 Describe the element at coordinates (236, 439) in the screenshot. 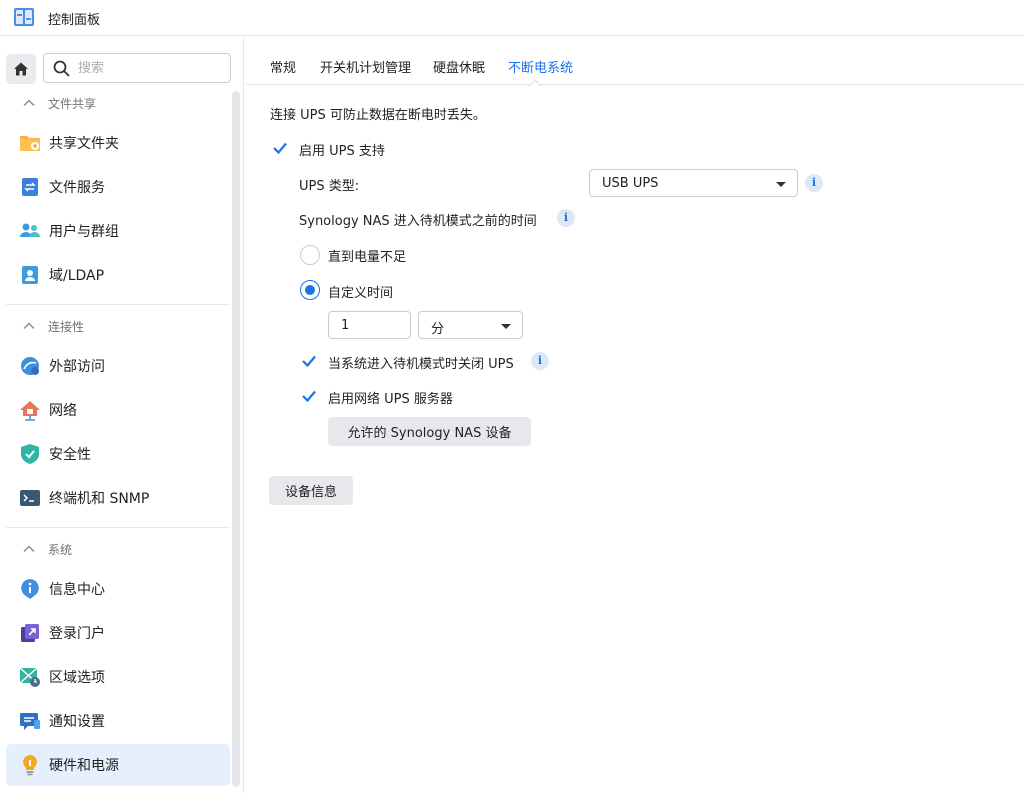

I see `sidebar-scrollbar` at that location.